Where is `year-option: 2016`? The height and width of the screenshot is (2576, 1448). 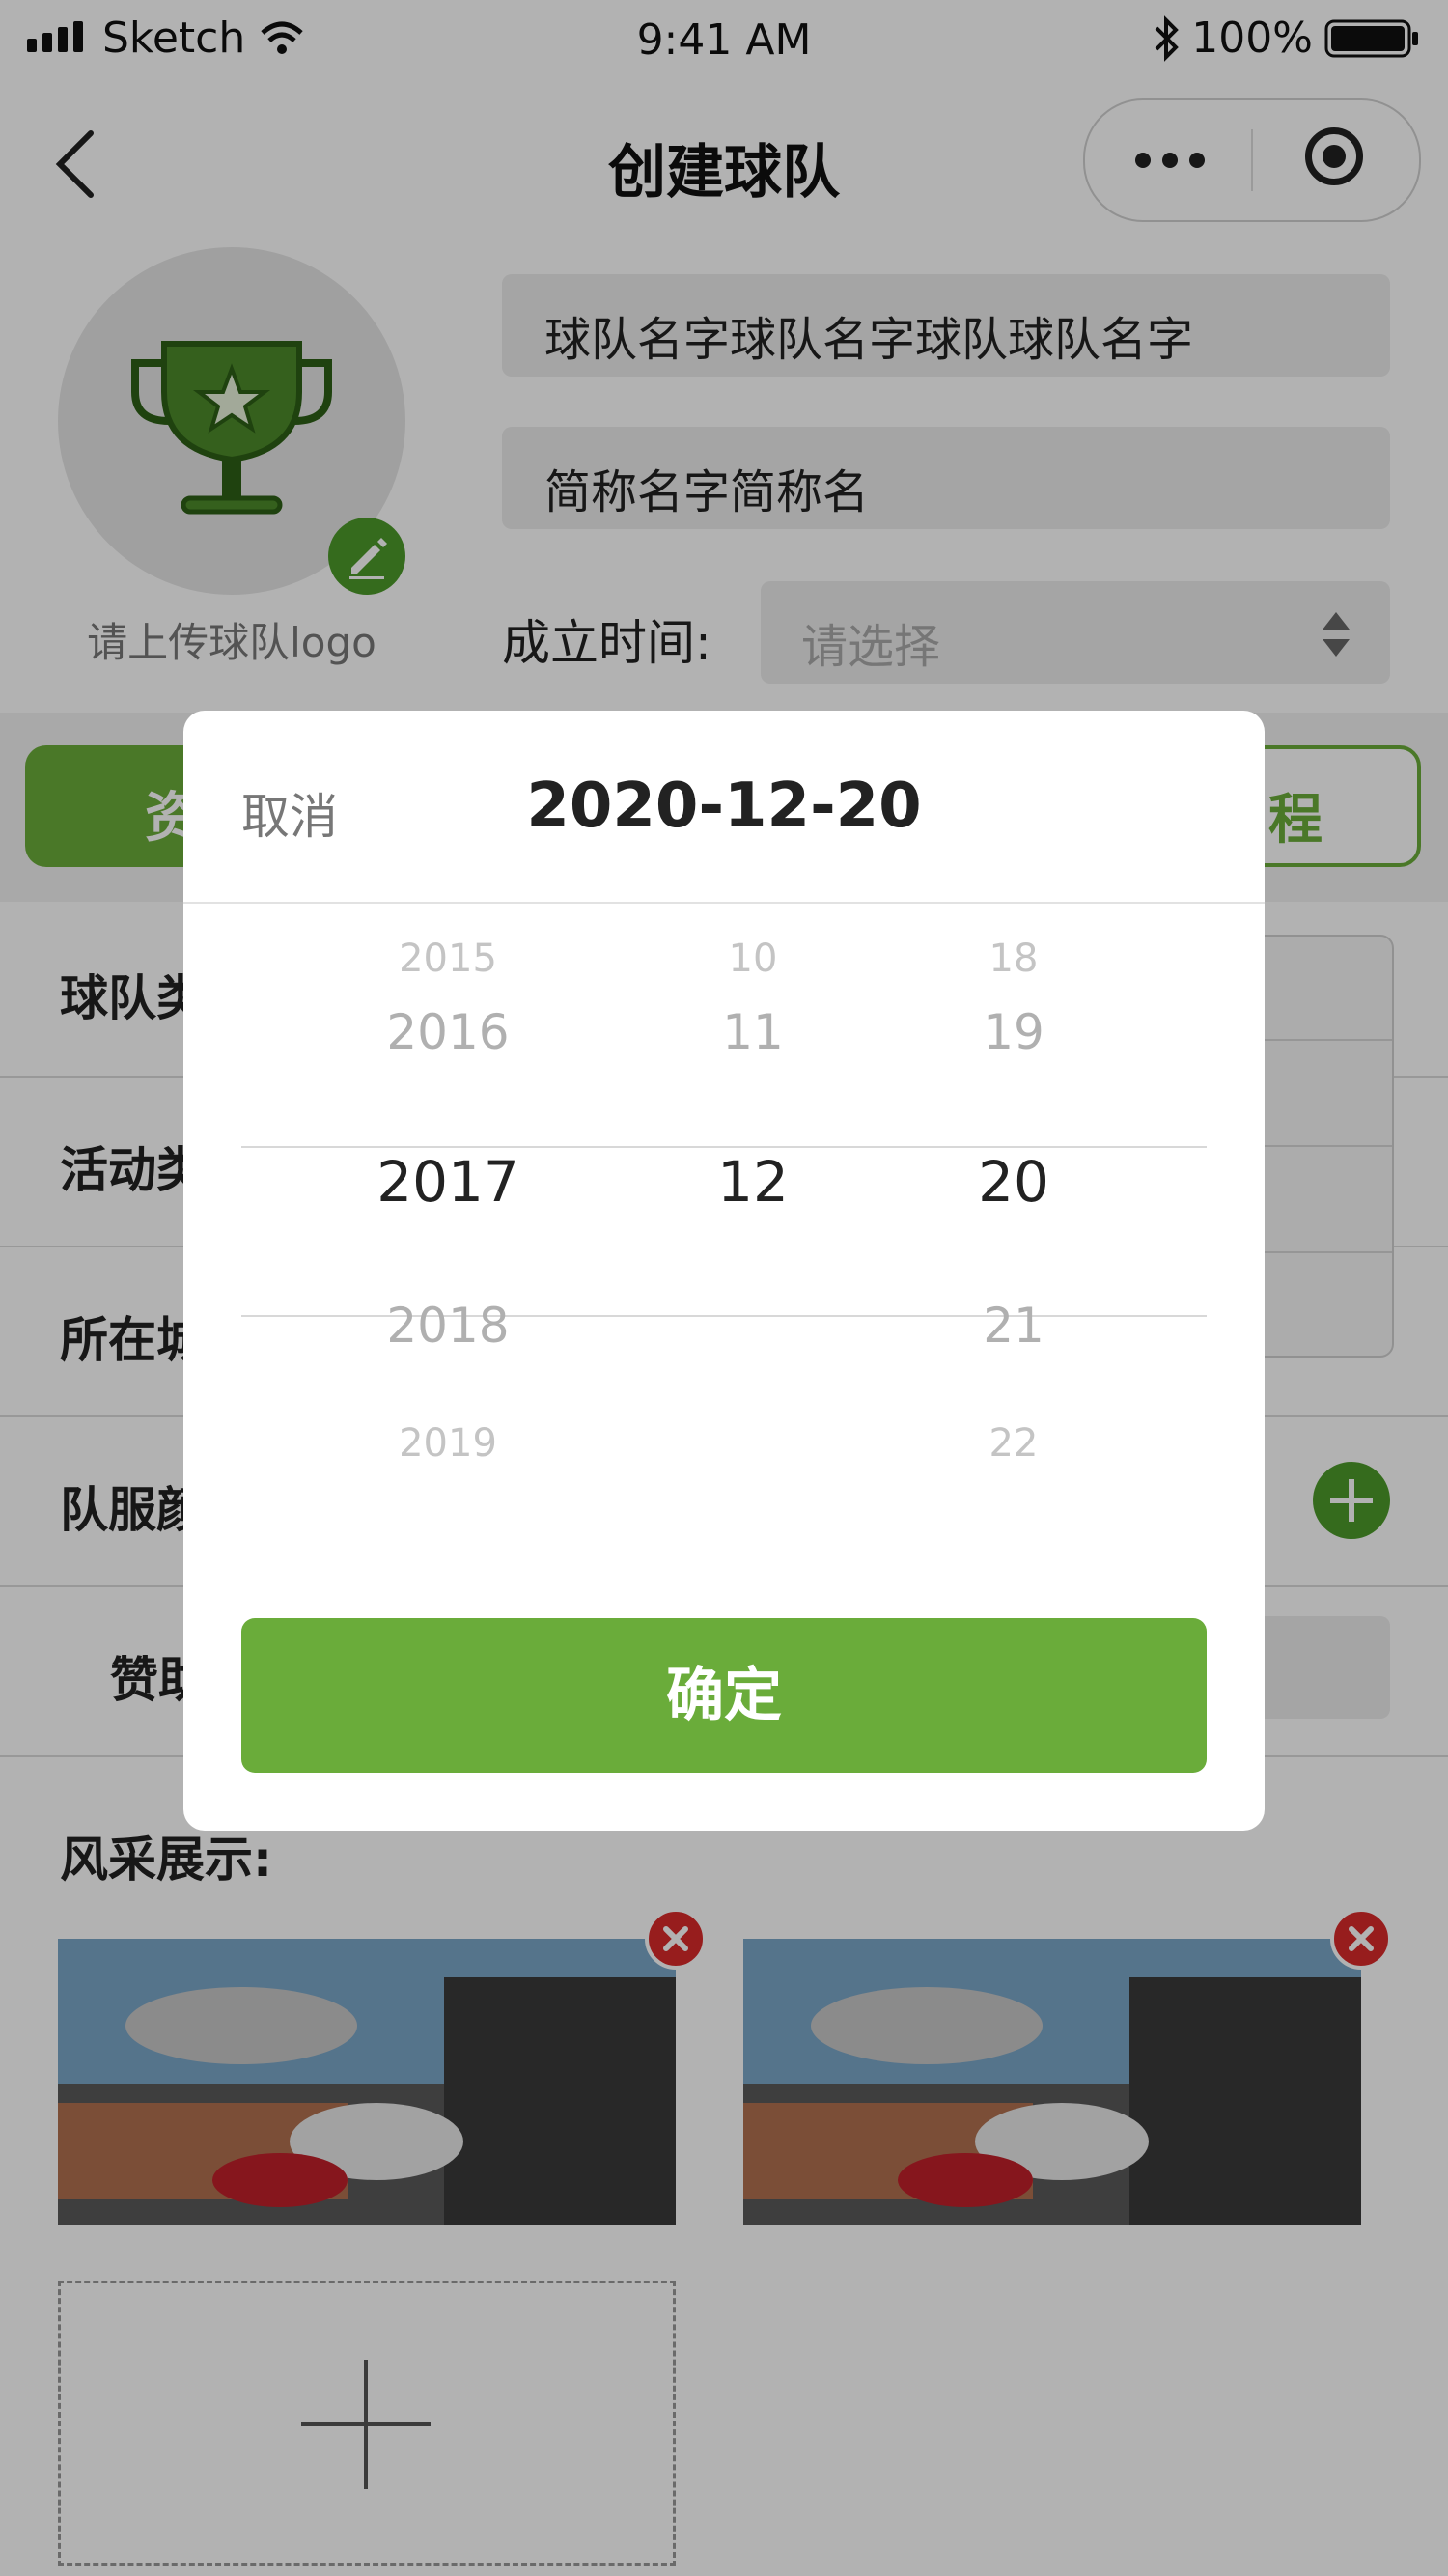
year-option: 2016 is located at coordinates (448, 1032).